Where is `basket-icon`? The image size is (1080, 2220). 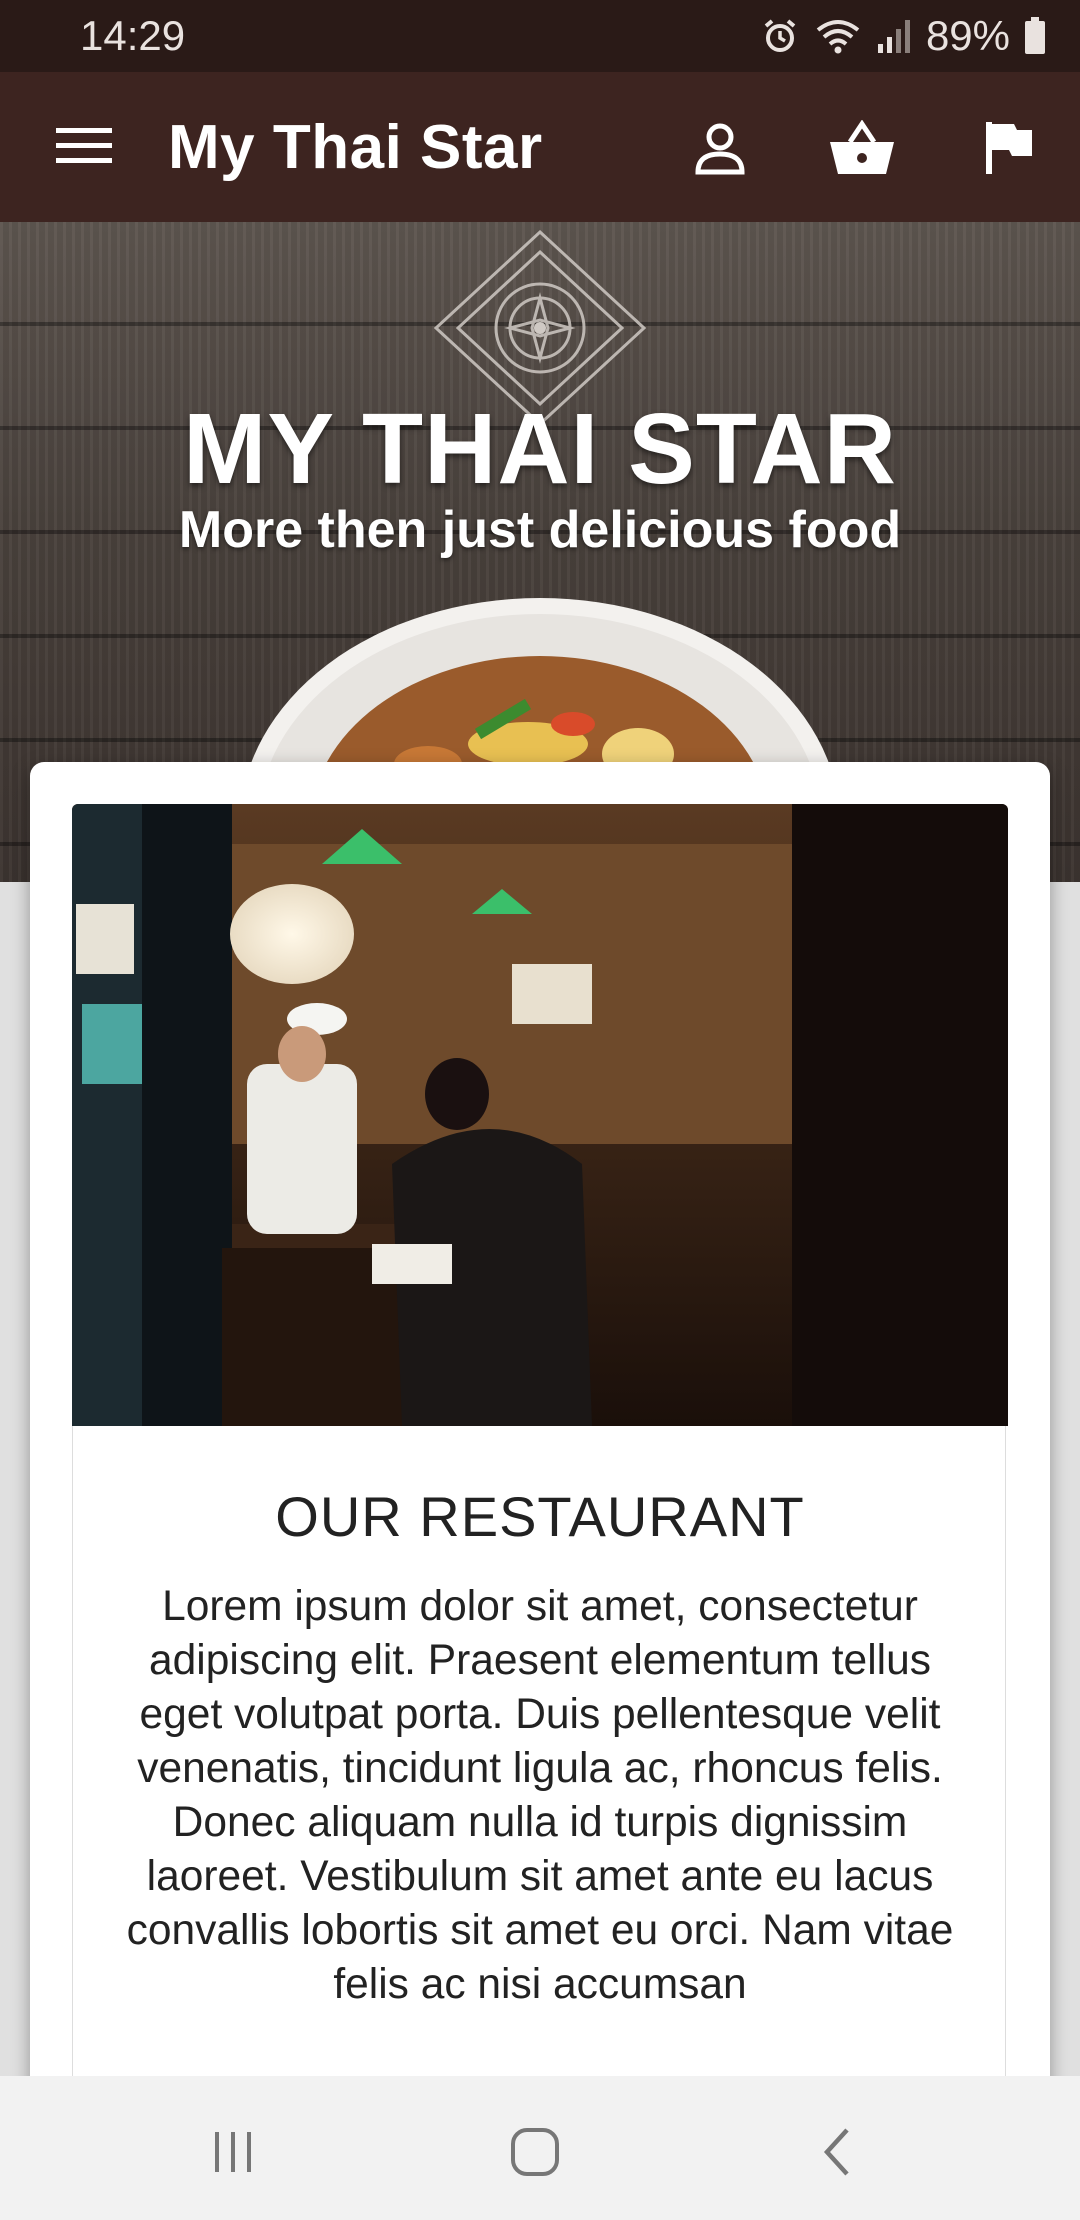 basket-icon is located at coordinates (862, 147).